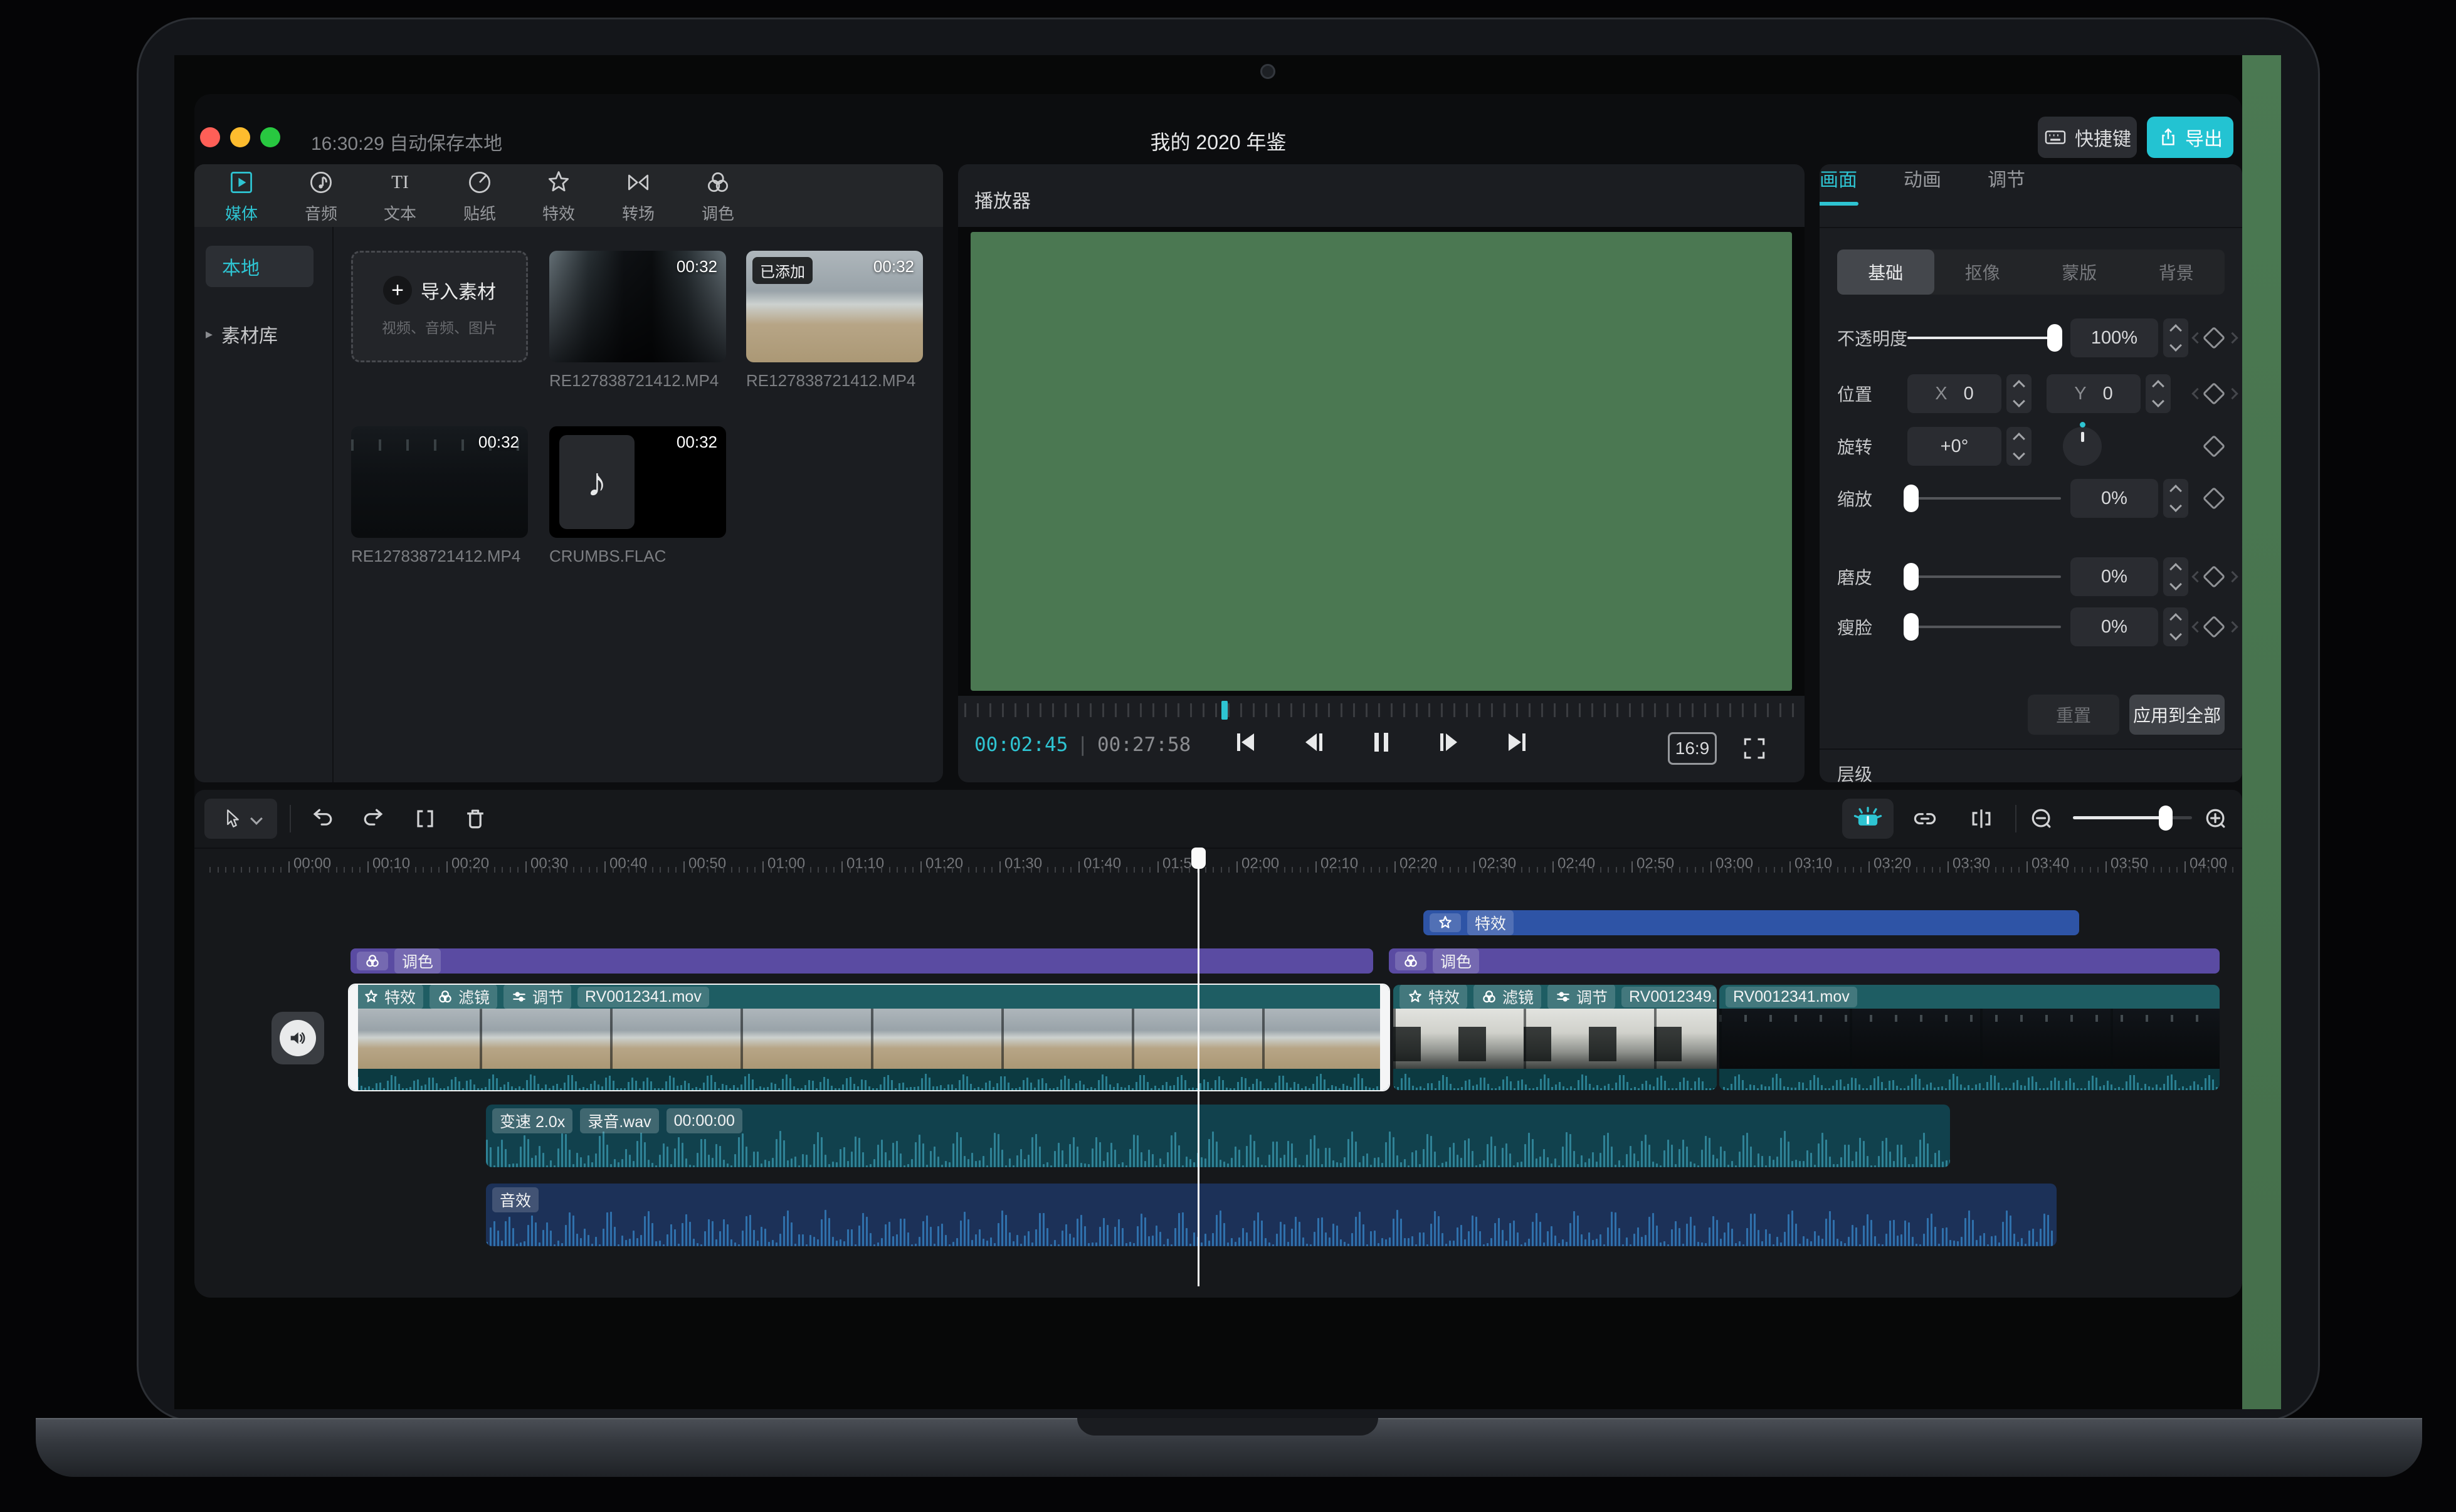 The height and width of the screenshot is (1512, 2456). What do you see at coordinates (374, 819) in the screenshot?
I see `redo-button` at bounding box center [374, 819].